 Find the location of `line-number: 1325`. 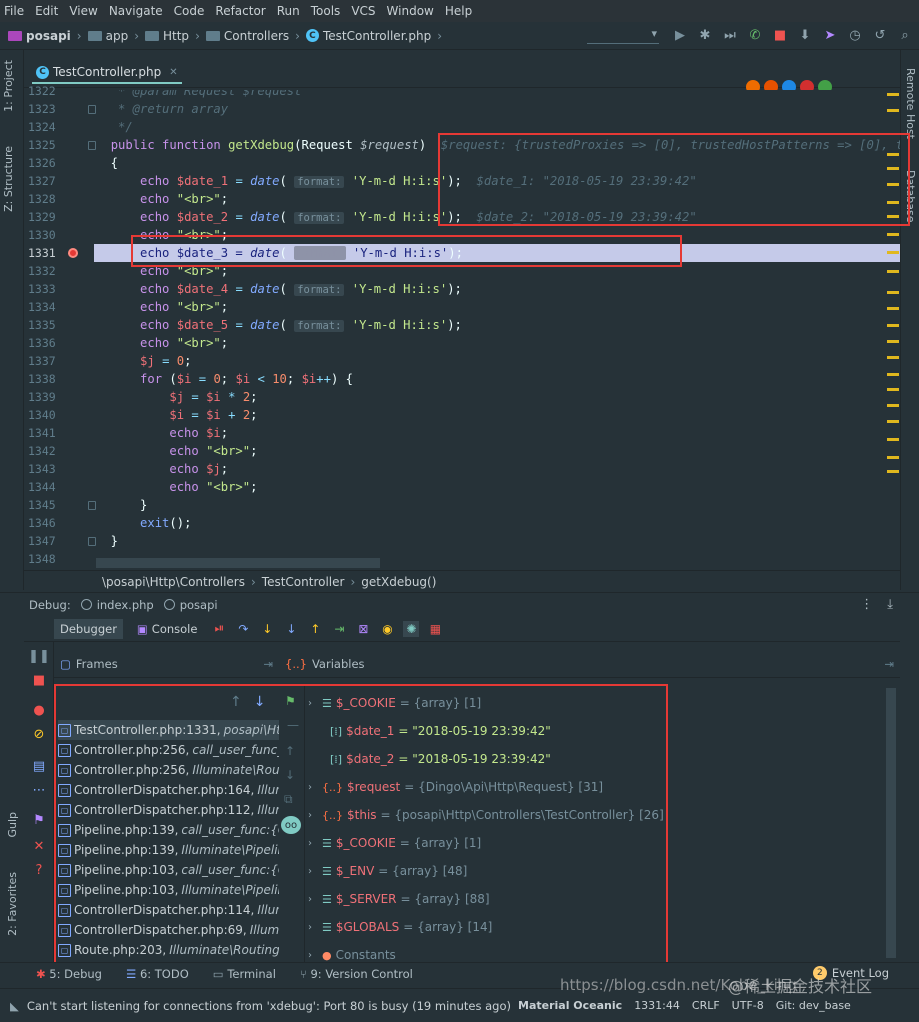

line-number: 1325 is located at coordinates (45, 145).